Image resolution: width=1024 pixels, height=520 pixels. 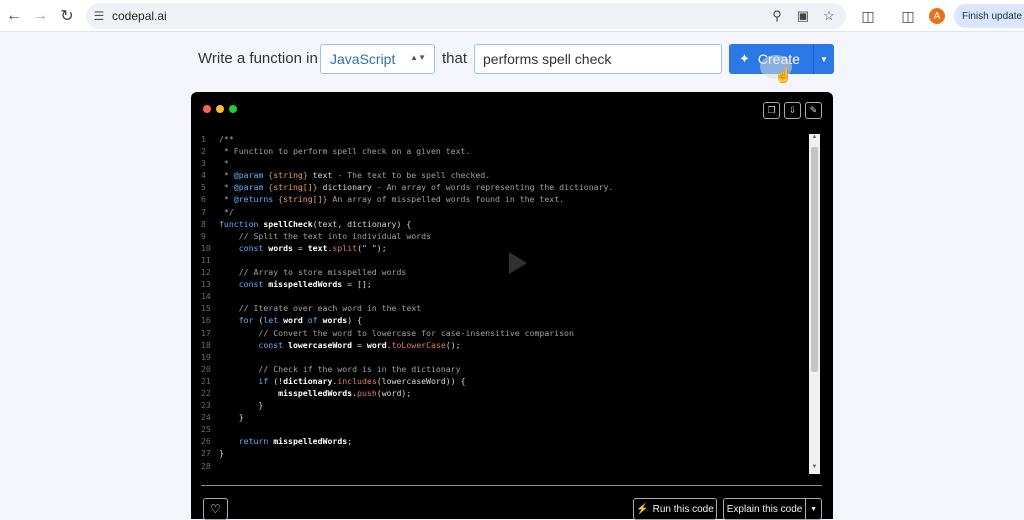 I want to click on code-line: 26 return misspelledWords;, so click(x=501, y=441).